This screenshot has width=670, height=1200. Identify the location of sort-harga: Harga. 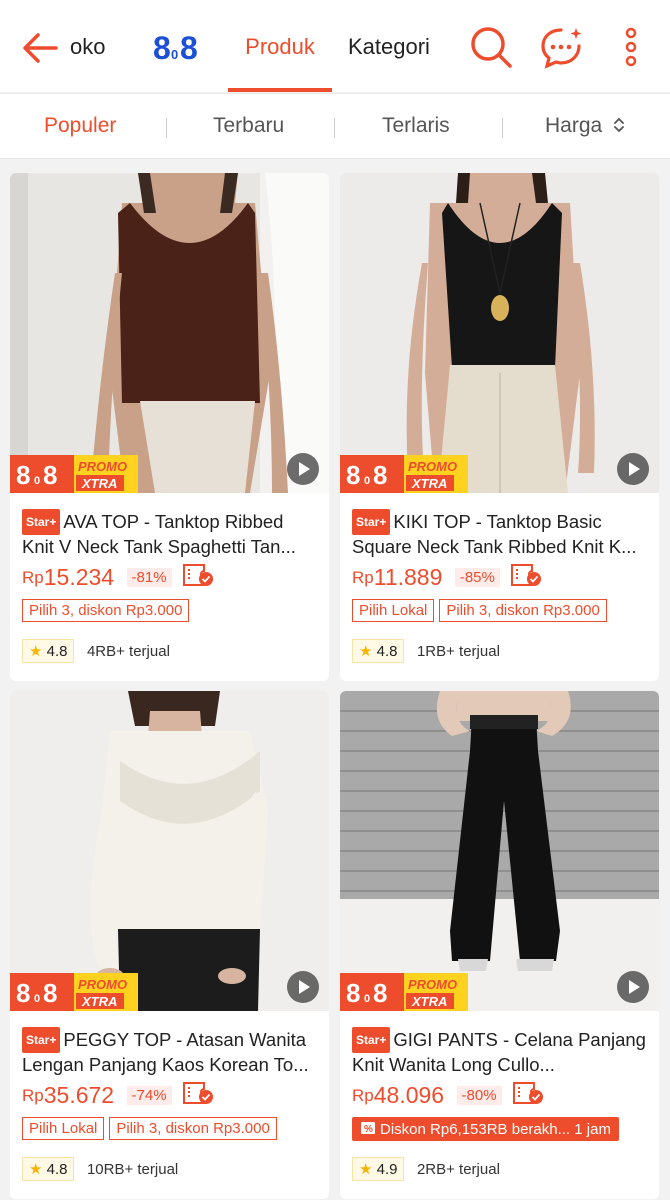
(585, 126).